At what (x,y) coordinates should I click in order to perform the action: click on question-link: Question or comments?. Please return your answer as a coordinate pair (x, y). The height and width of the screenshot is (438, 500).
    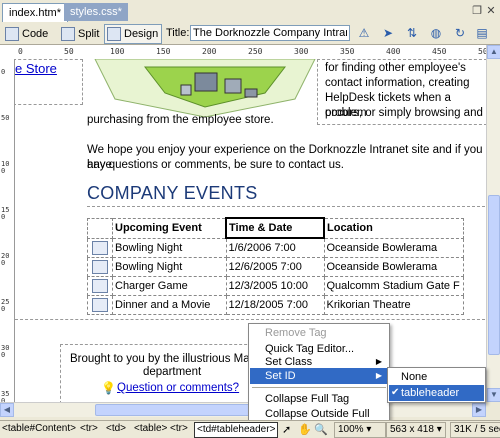
    Looking at the image, I should click on (178, 388).